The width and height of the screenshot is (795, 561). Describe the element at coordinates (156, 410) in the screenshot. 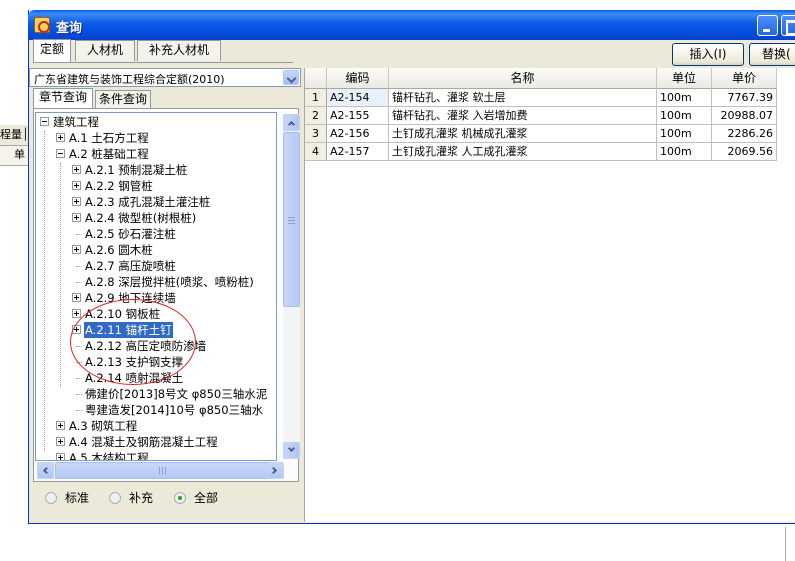

I see `tree-node: 粤建造发[2014]10号 φ850三轴水` at that location.